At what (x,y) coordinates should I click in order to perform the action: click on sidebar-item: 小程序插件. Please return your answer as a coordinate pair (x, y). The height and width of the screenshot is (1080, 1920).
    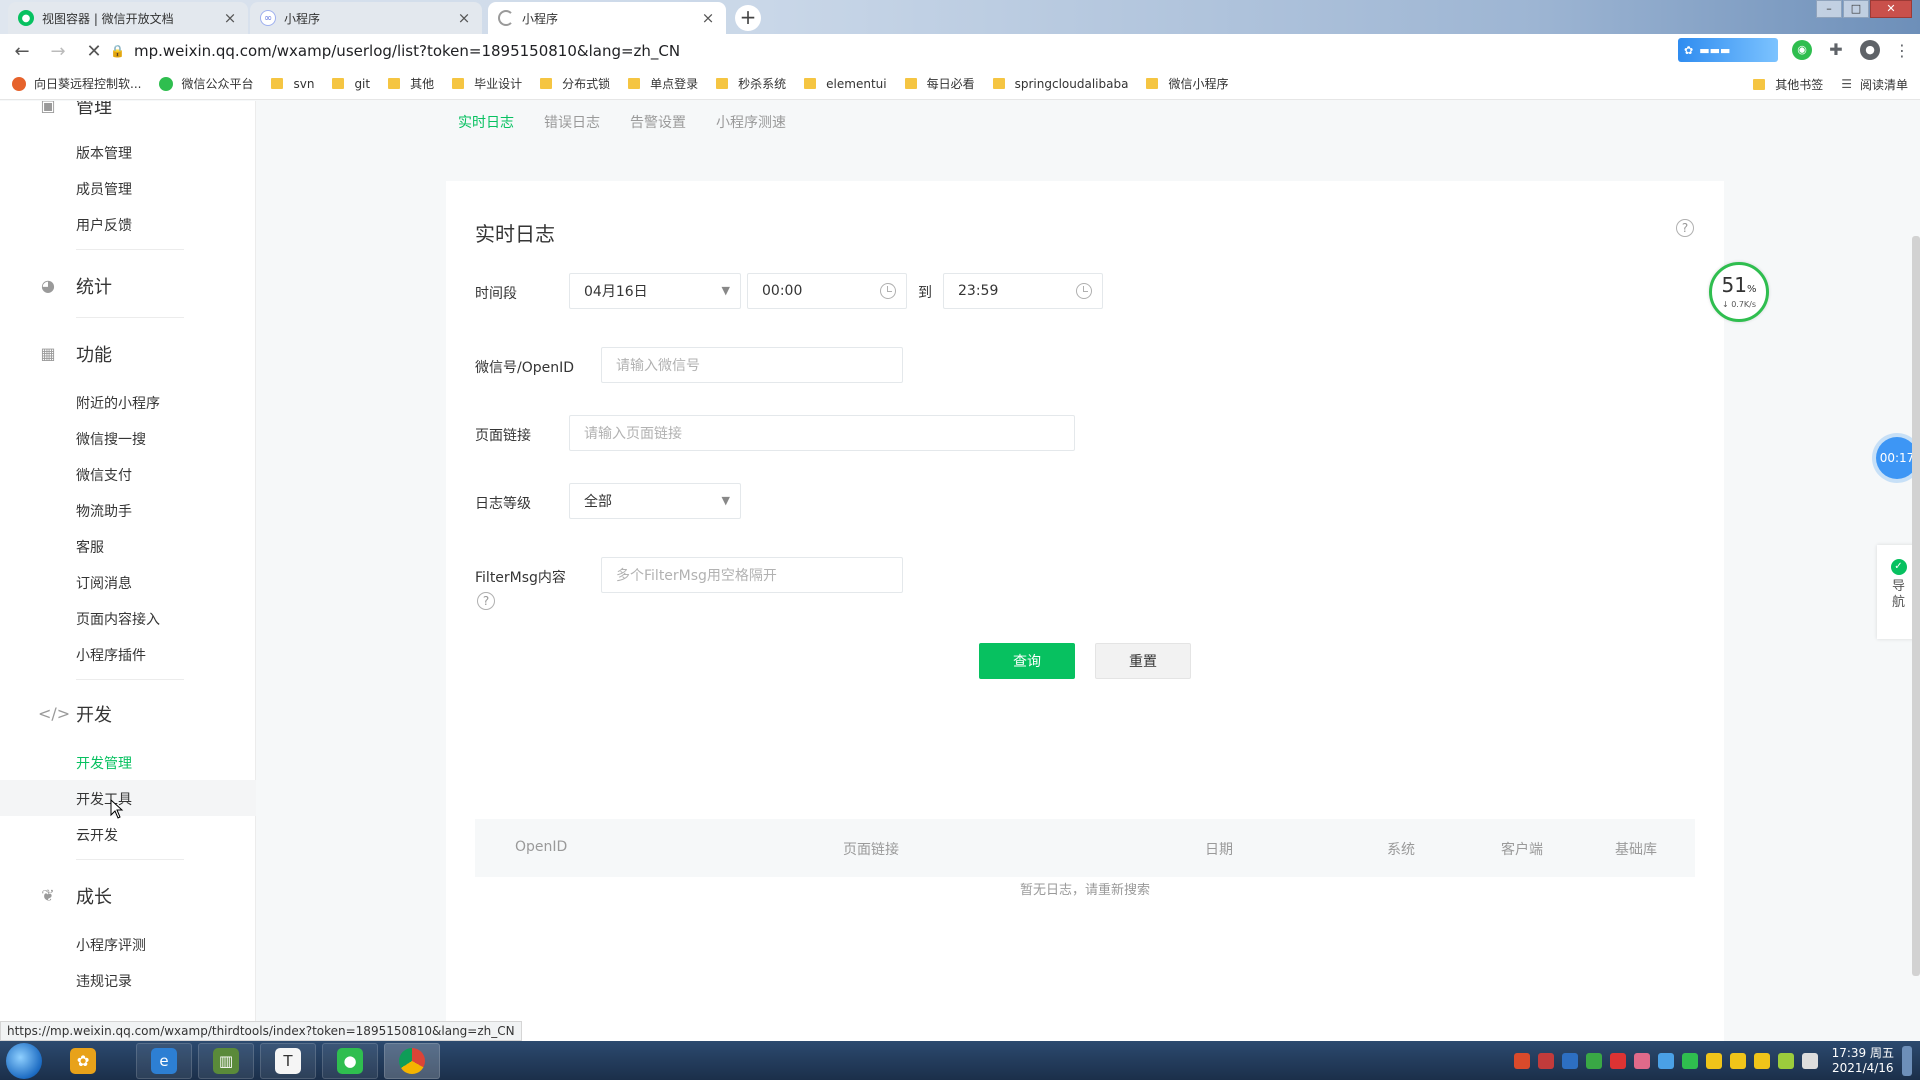
    Looking at the image, I should click on (111, 655).